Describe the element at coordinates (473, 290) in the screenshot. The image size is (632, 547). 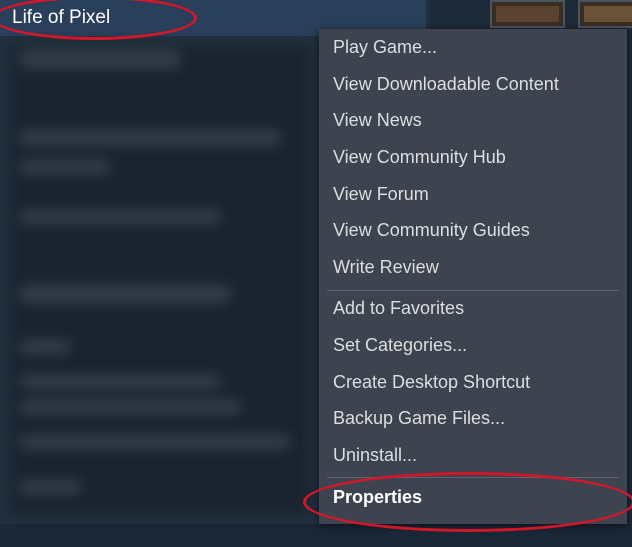
I see `menu-separator` at that location.